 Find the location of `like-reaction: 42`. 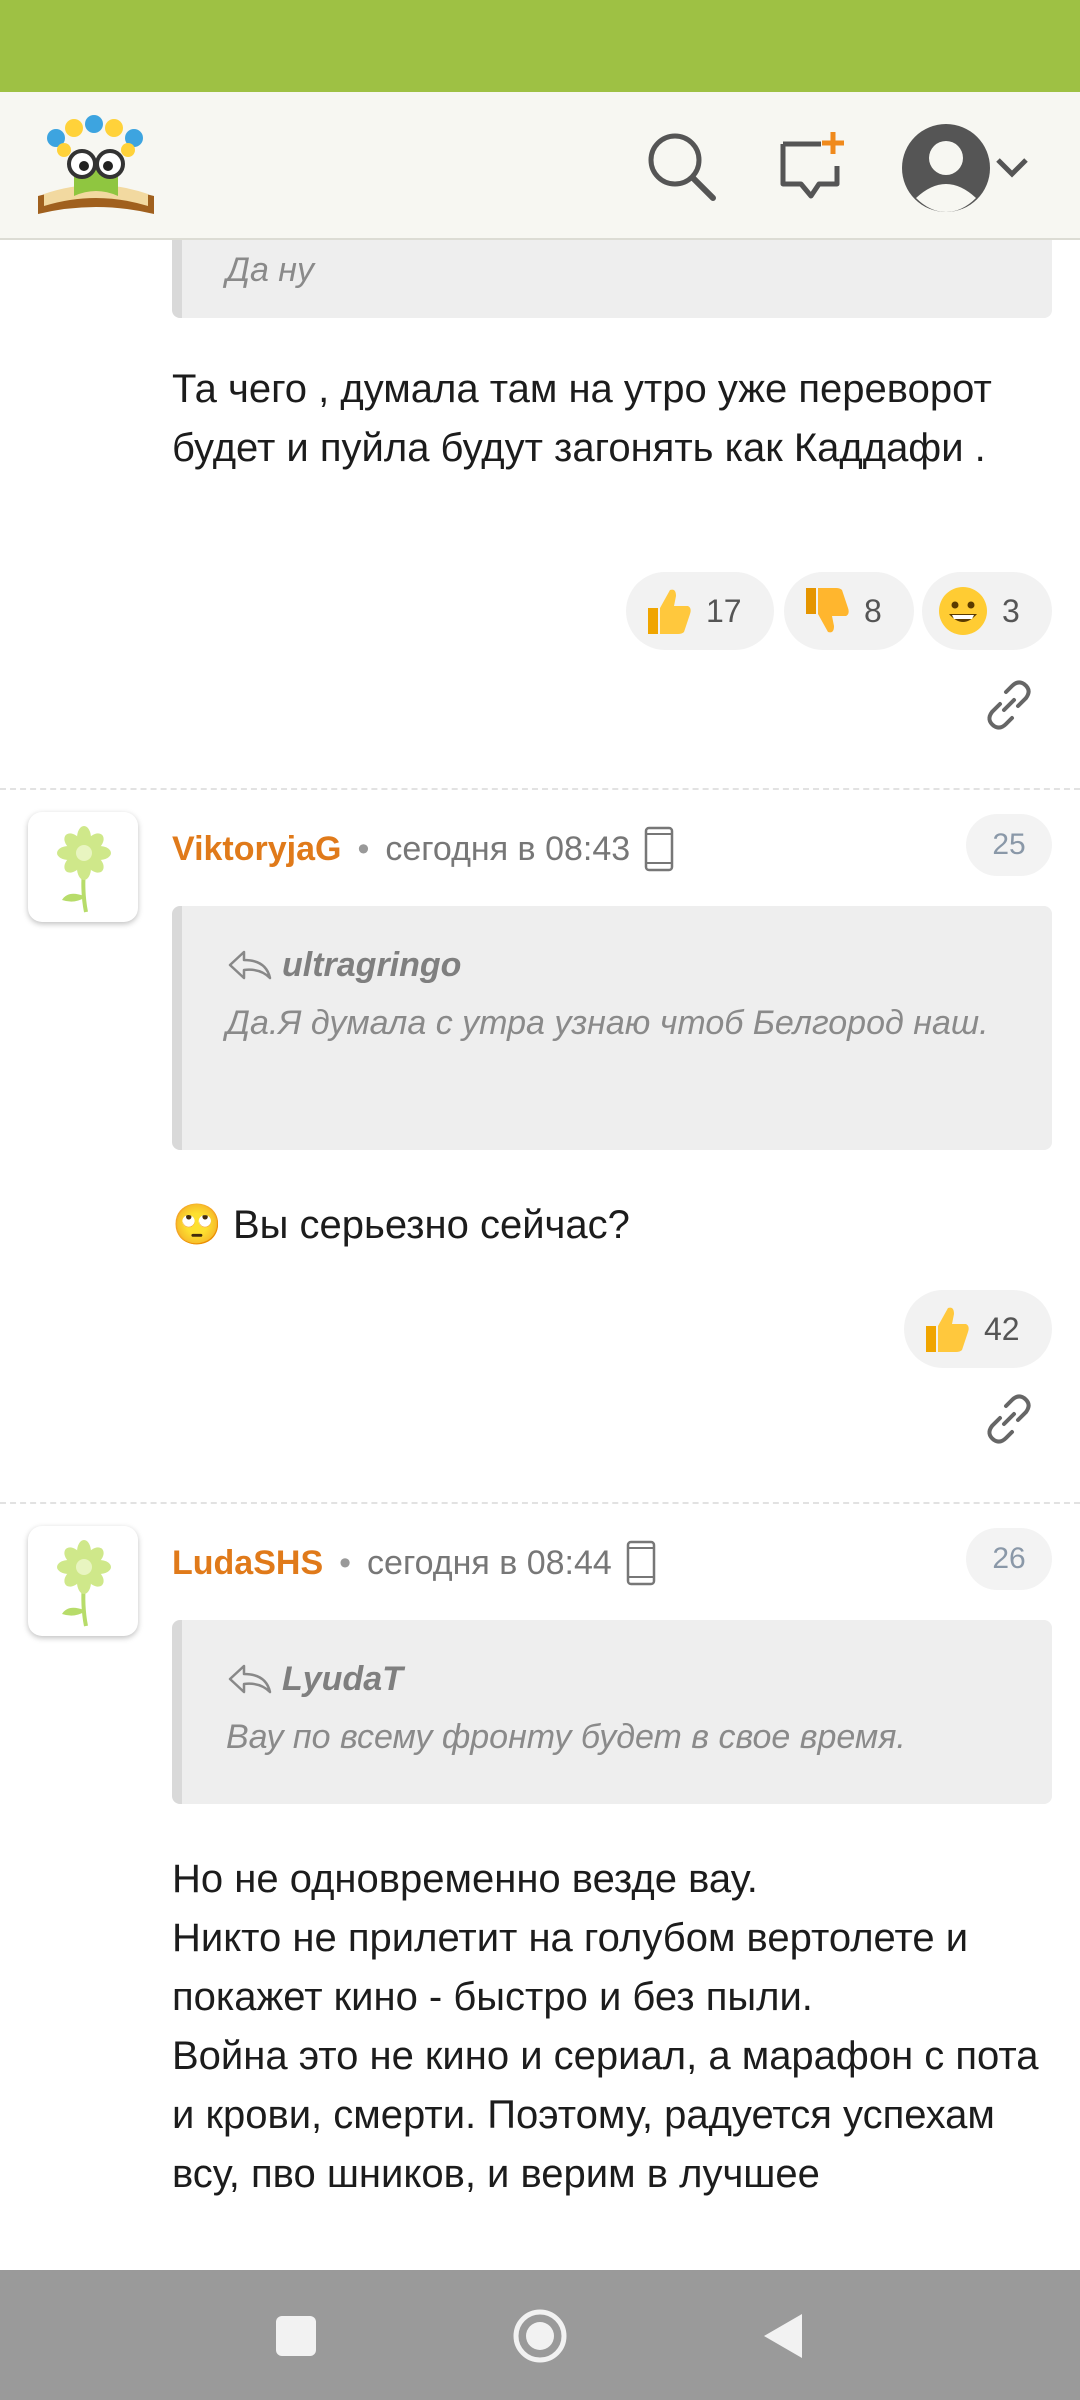

like-reaction: 42 is located at coordinates (978, 1329).